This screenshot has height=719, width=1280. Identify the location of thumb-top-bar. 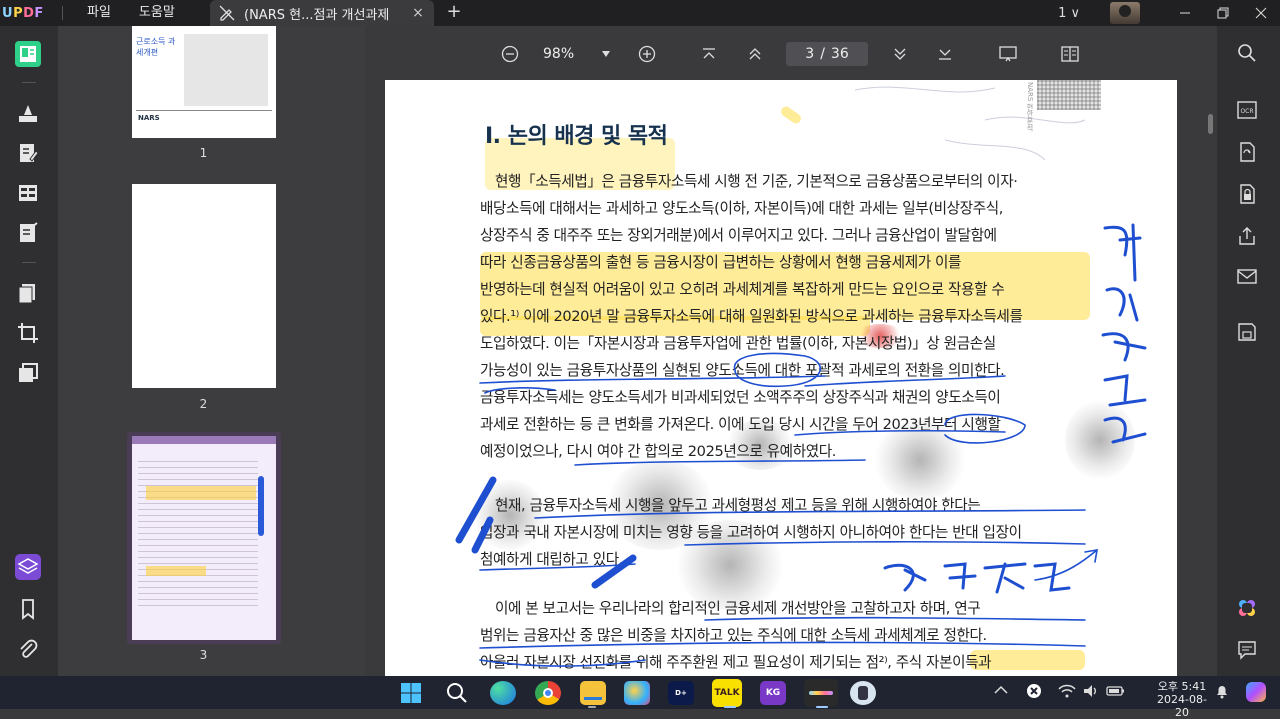
(204, 440).